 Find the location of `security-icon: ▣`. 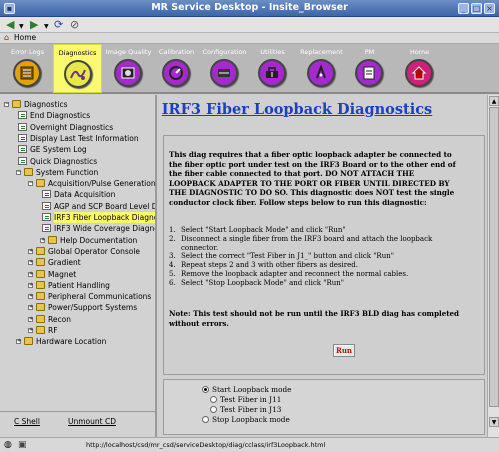

security-icon: ▣ is located at coordinates (22, 445).